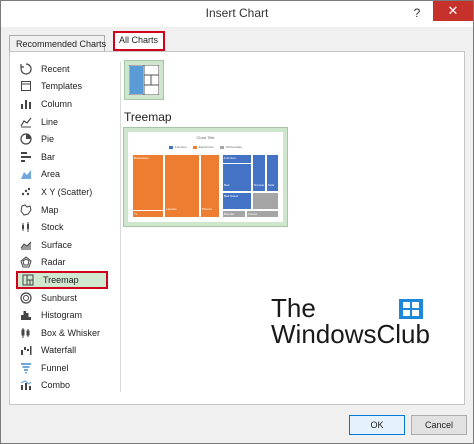 Image resolution: width=474 pixels, height=444 pixels. Describe the element at coordinates (234, 214) in the screenshot. I see `treemap-tile: Blender` at that location.